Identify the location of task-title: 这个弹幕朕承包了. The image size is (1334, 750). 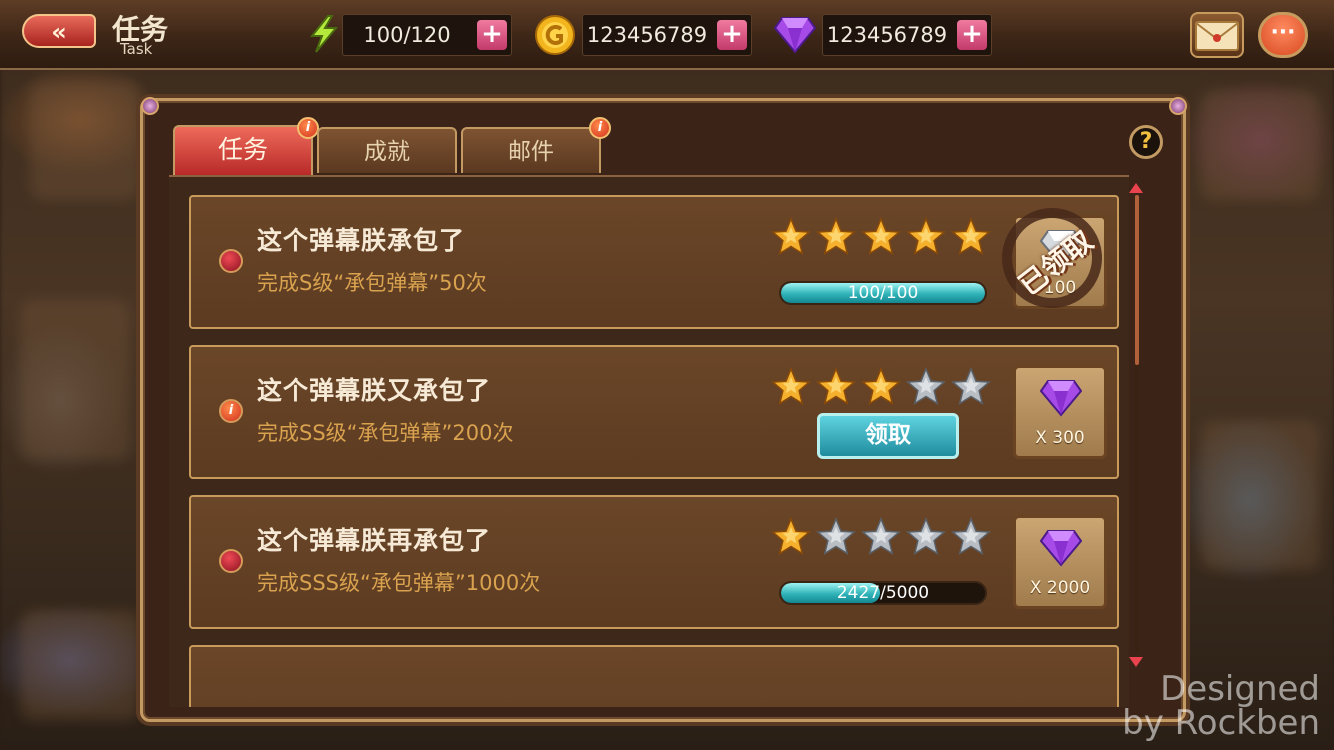
(361, 240).